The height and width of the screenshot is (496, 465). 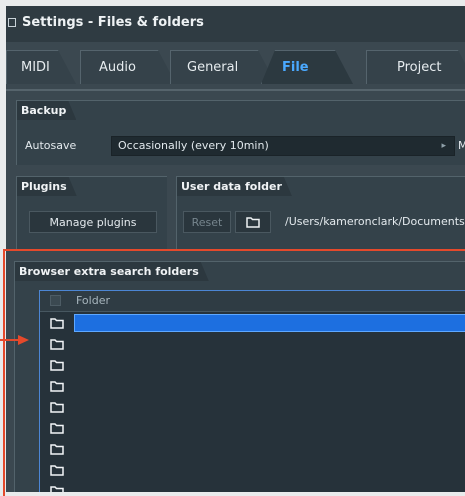 I want to click on autosave-dropdown: Occasionally (every 10min) ▸, so click(x=283, y=146).